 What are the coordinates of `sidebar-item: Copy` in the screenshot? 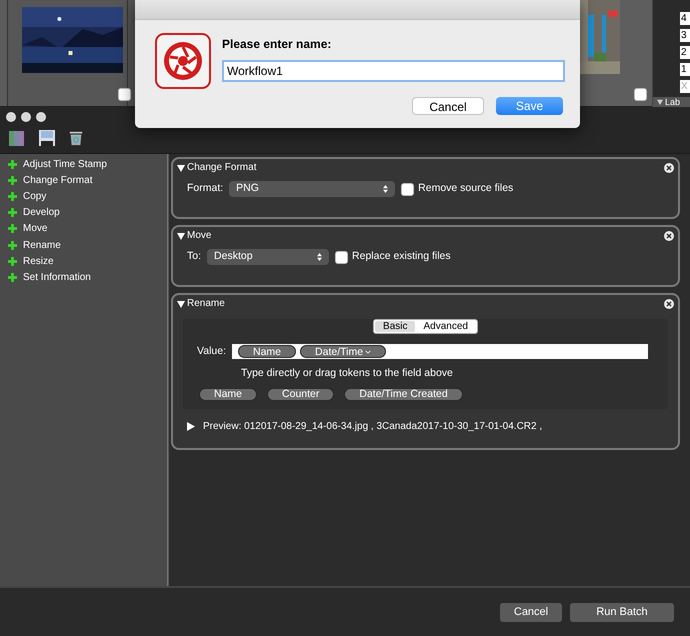 It's located at (34, 196).